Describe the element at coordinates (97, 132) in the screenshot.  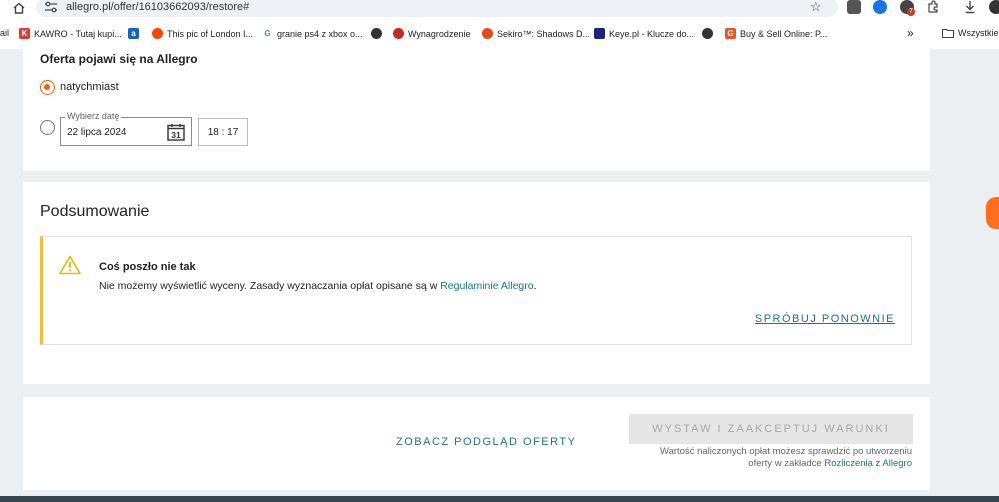
I see `date-field-value: 22 lipca 2024` at that location.